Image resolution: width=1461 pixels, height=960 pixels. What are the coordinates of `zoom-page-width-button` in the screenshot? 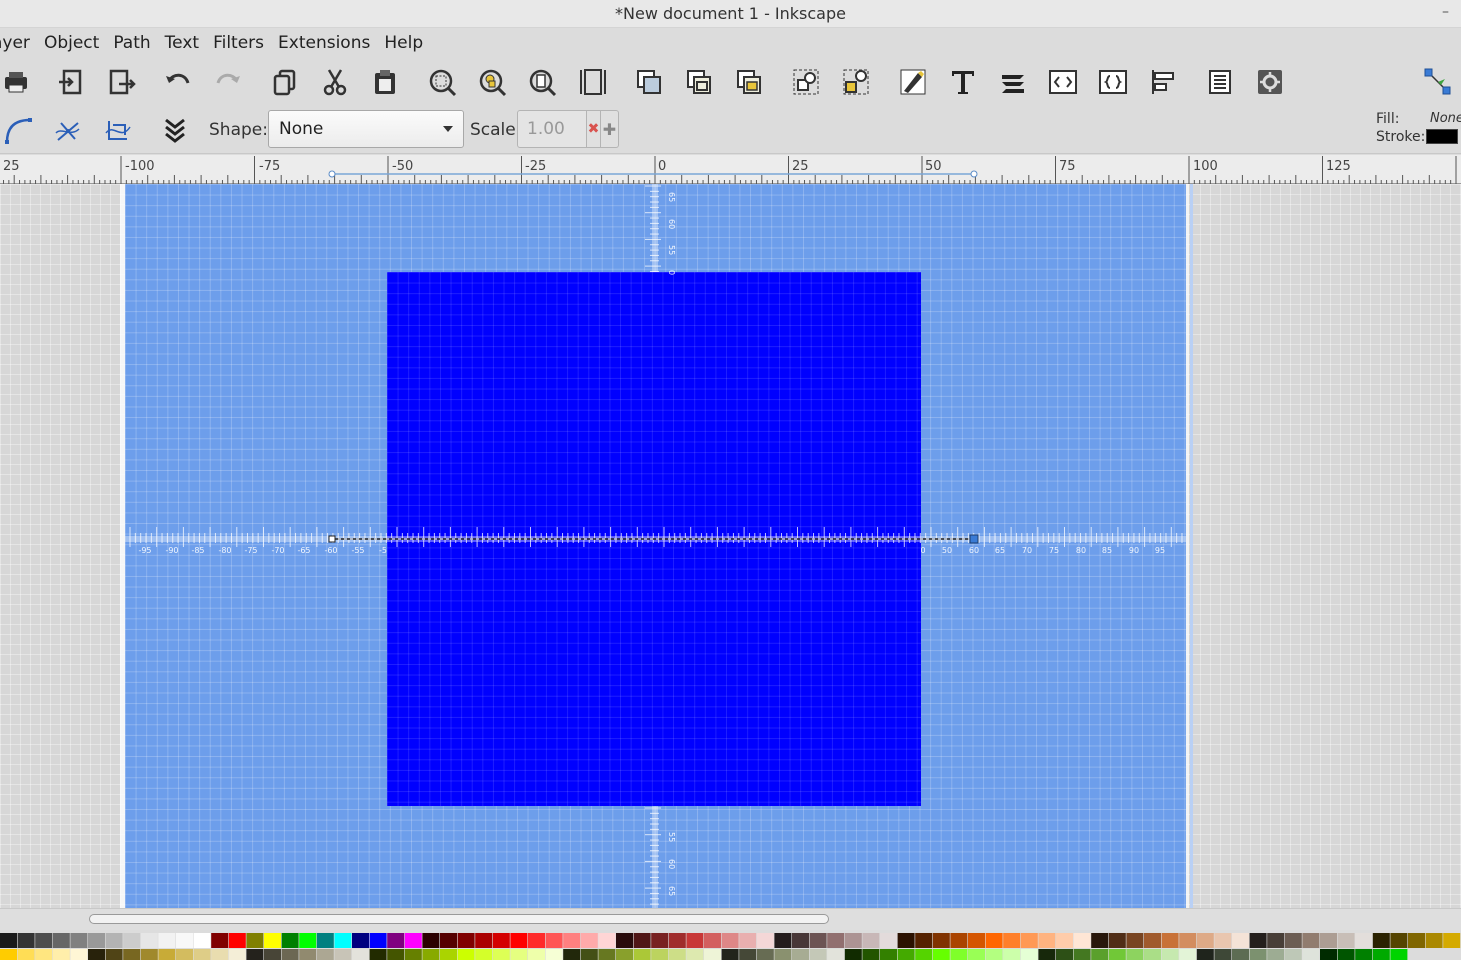 It's located at (593, 82).